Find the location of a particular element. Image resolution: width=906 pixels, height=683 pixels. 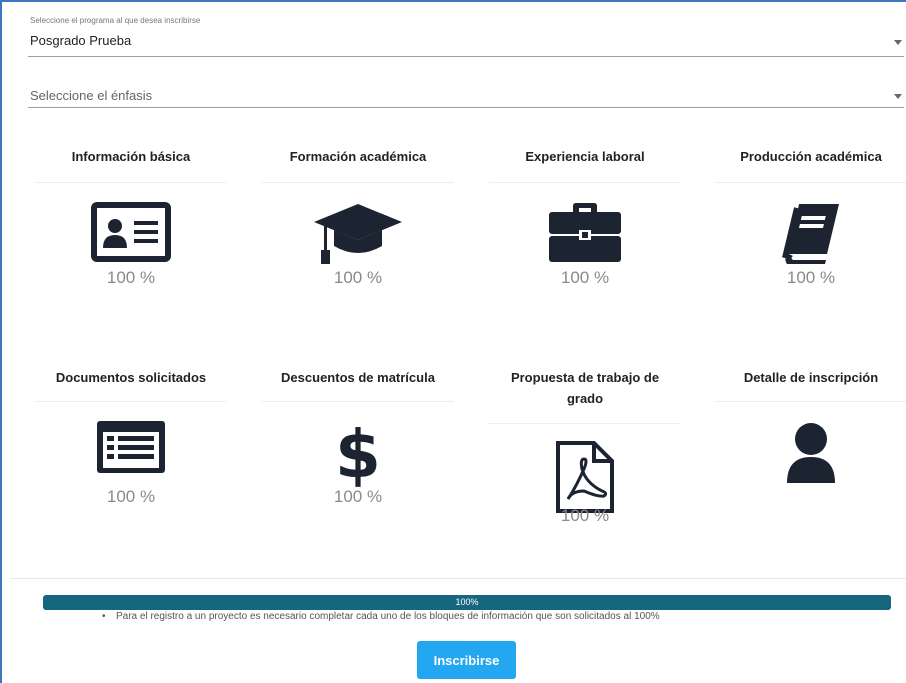

card-detalle-inscripcion: Detalle de inscripción is located at coordinates (810, 432).